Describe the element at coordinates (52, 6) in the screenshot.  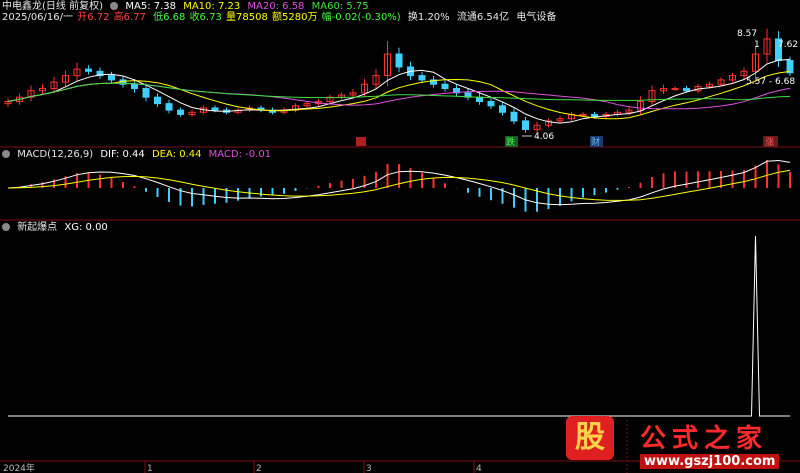
I see `stock-title: 中电鑫龙(日线 前复权)` at that location.